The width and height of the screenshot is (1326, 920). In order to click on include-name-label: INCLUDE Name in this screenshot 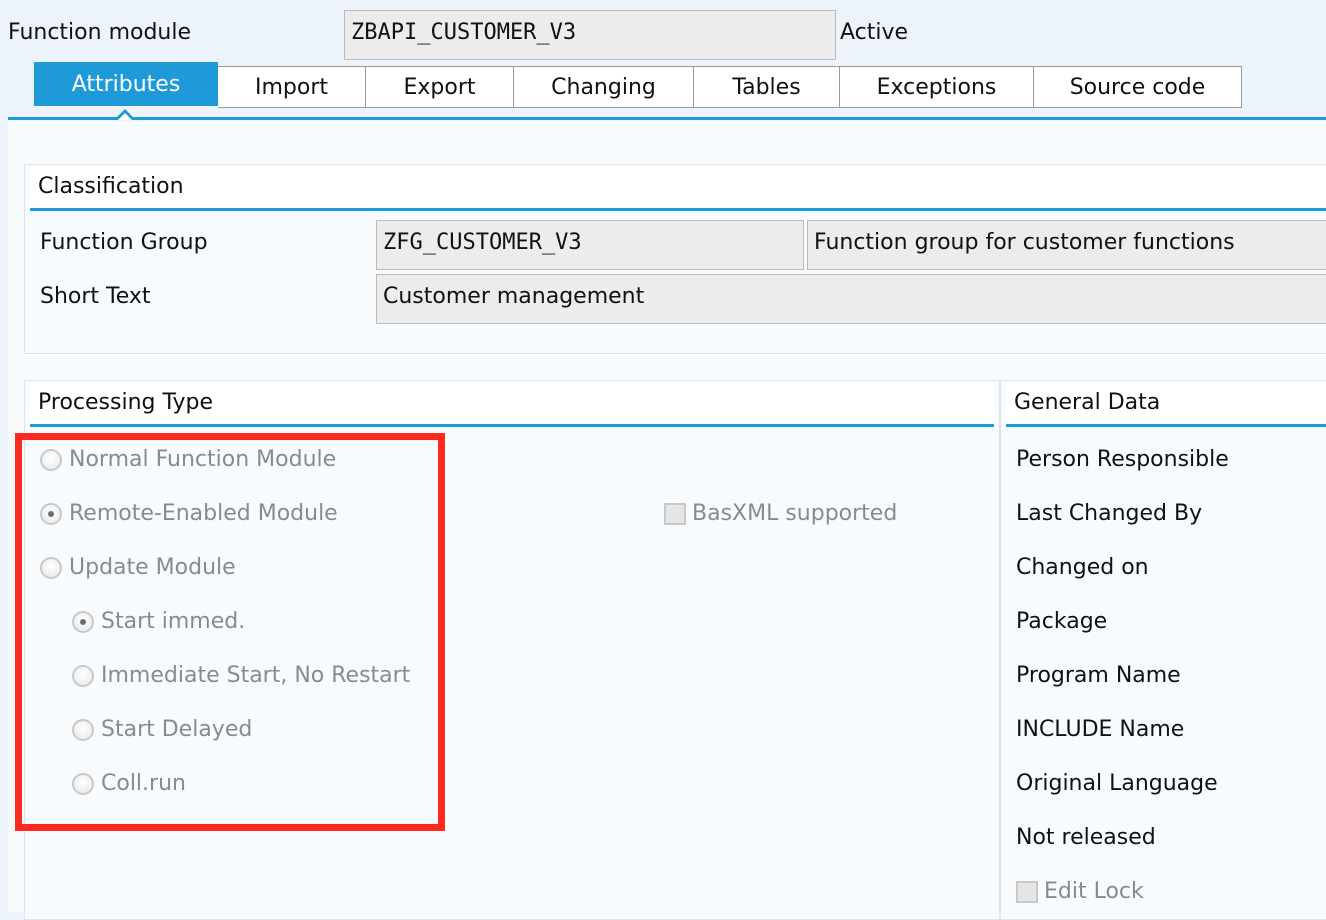, I will do `click(1100, 729)`.